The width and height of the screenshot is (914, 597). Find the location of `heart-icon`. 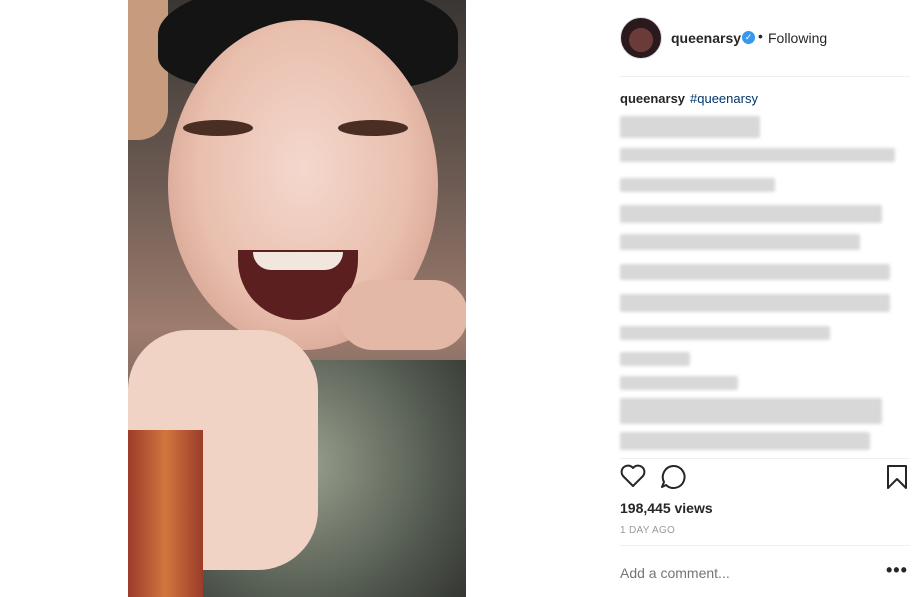

heart-icon is located at coordinates (633, 478).